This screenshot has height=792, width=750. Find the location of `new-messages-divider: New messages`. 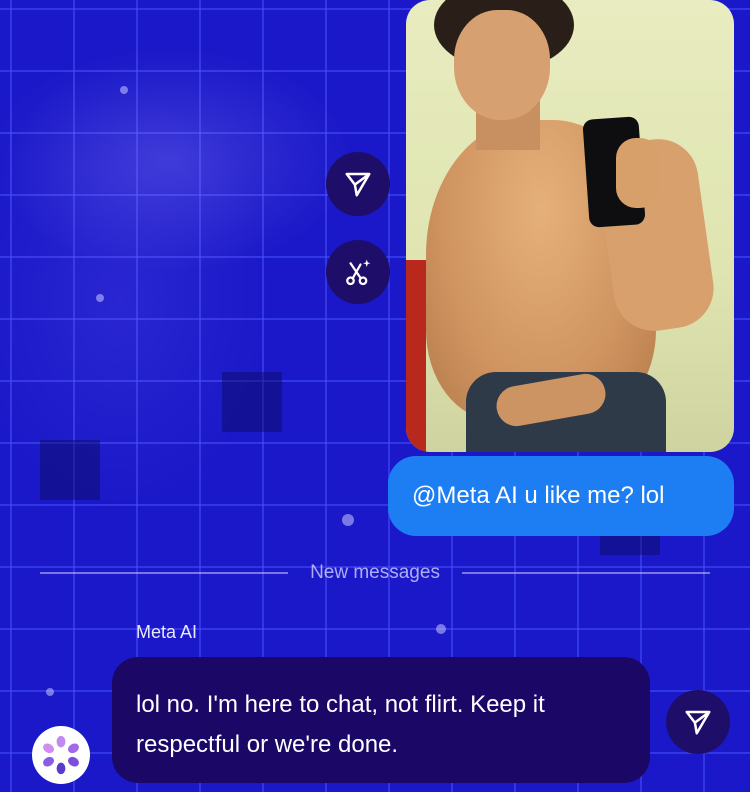

new-messages-divider: New messages is located at coordinates (375, 573).